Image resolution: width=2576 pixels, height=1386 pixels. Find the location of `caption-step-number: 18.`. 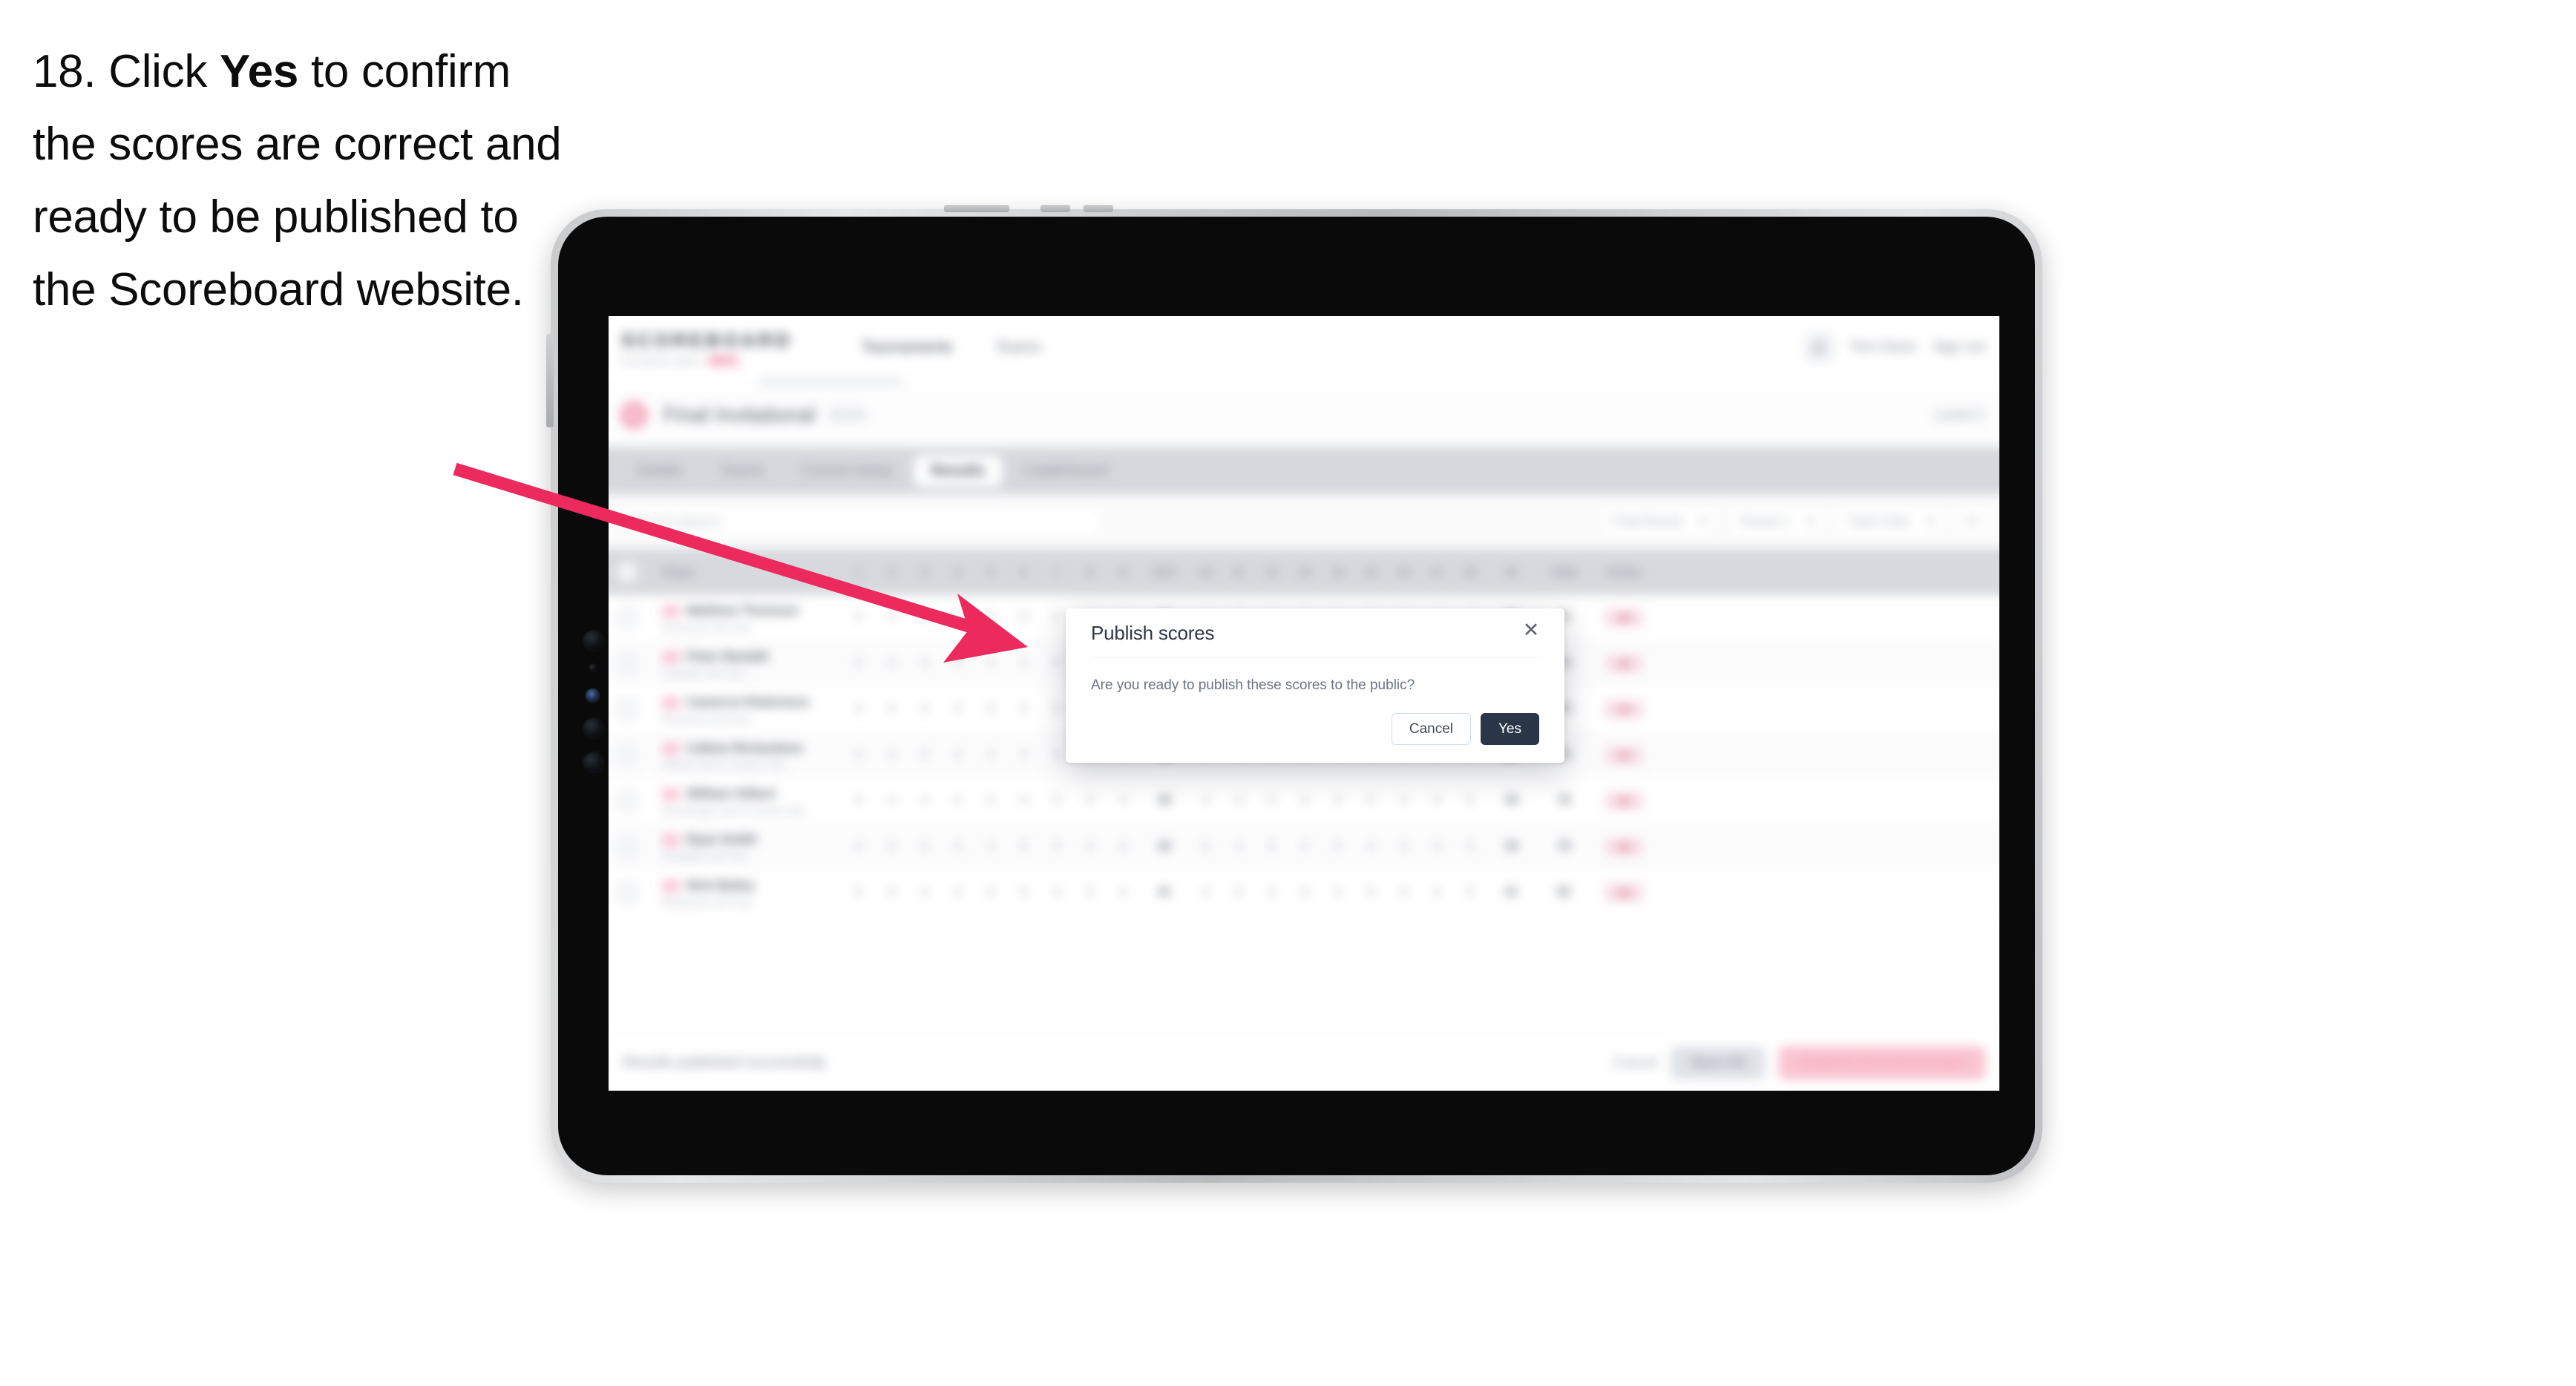

caption-step-number: 18. is located at coordinates (64, 71).